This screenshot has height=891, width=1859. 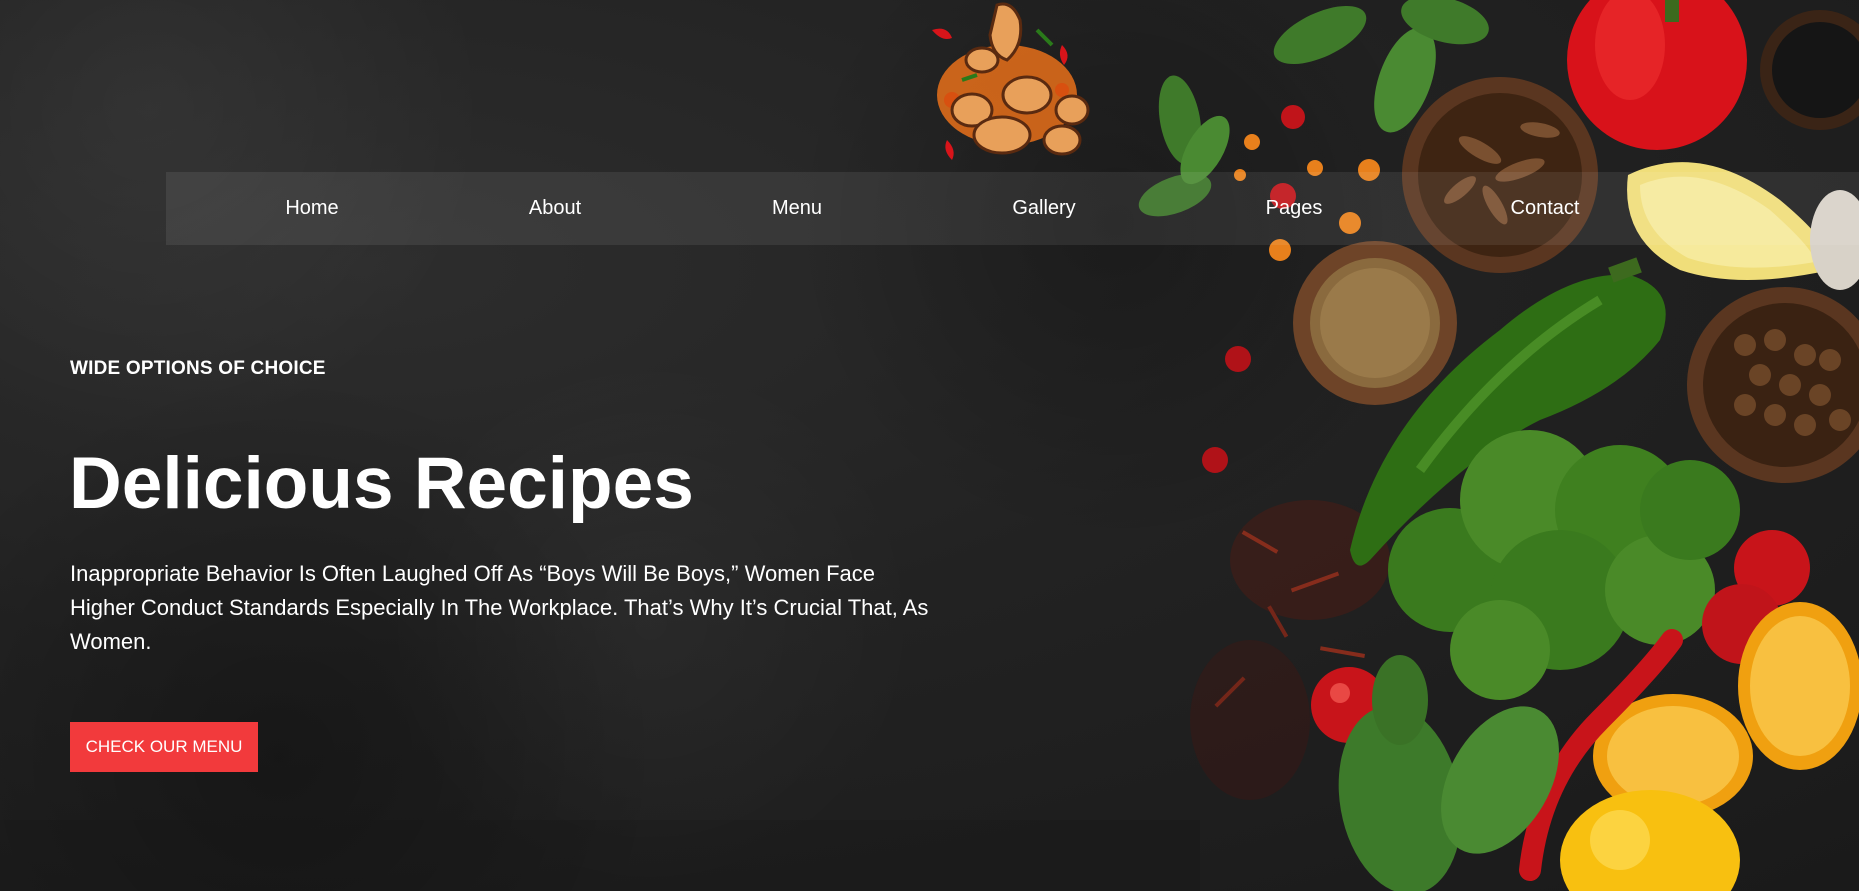 What do you see at coordinates (311, 208) in the screenshot?
I see `nav-item-home: Home` at bounding box center [311, 208].